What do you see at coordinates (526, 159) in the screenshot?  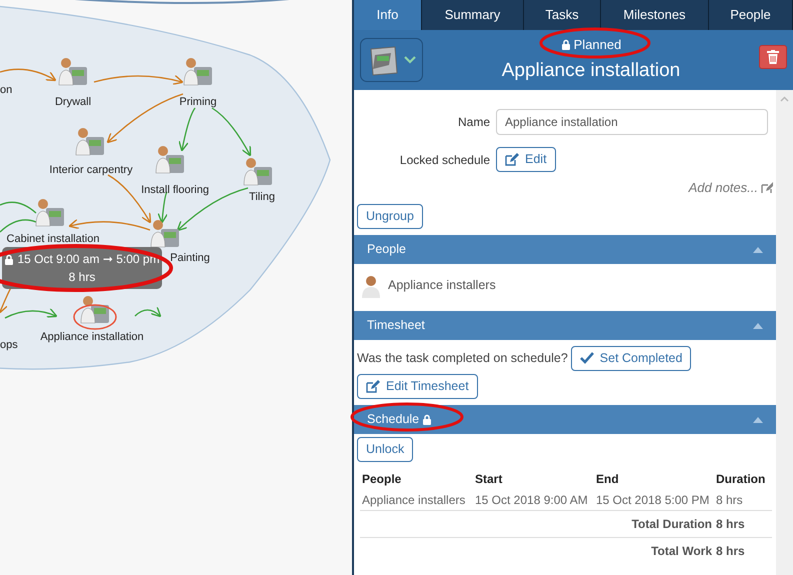 I see `edit-button: Edit` at bounding box center [526, 159].